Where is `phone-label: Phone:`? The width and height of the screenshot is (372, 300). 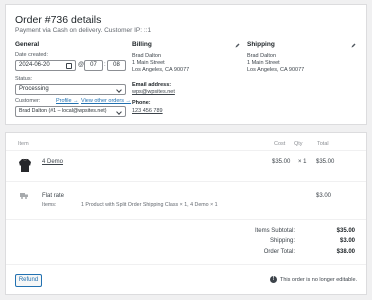
phone-label: Phone: is located at coordinates (141, 103).